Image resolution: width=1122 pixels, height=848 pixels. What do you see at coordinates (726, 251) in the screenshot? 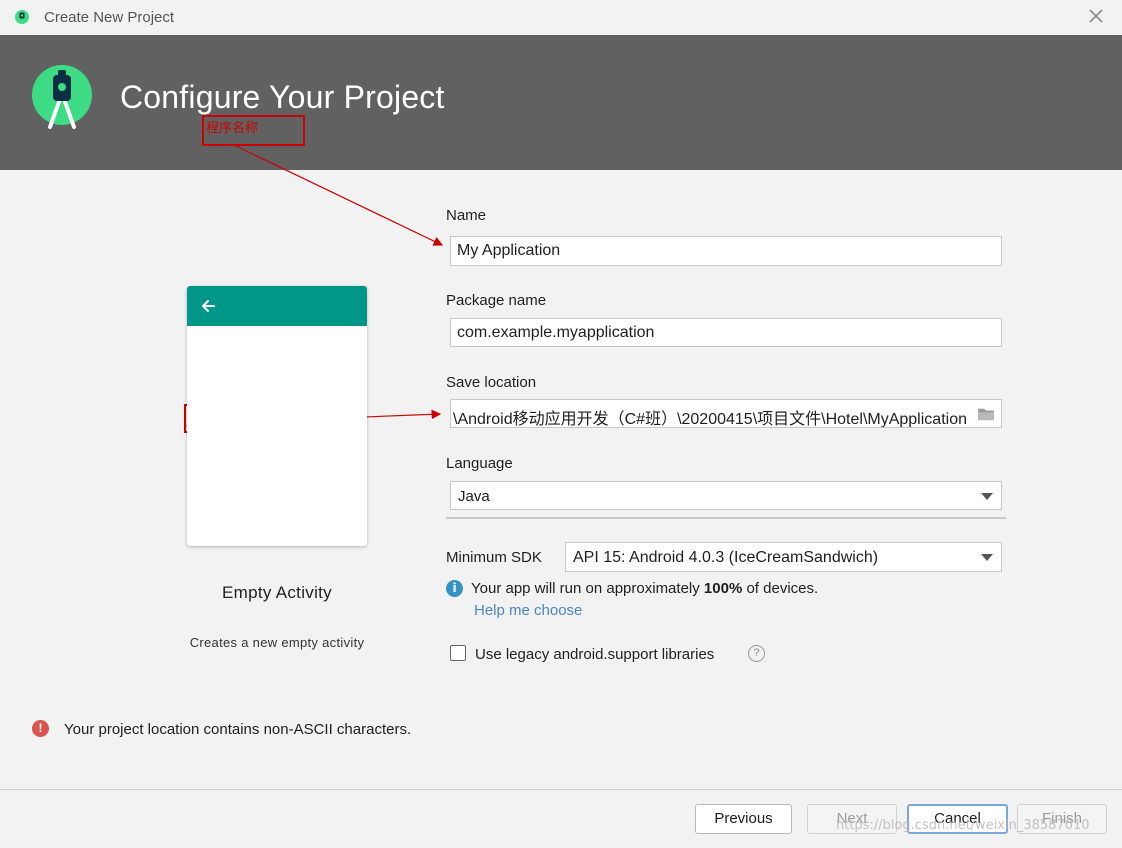
I see `name-field: My Application` at bounding box center [726, 251].